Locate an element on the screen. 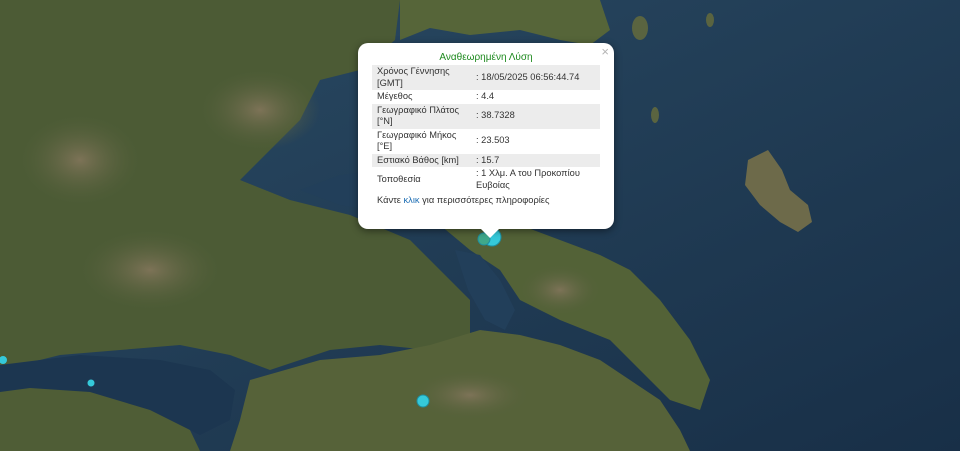  row-value: : 38.7328 is located at coordinates (537, 116).